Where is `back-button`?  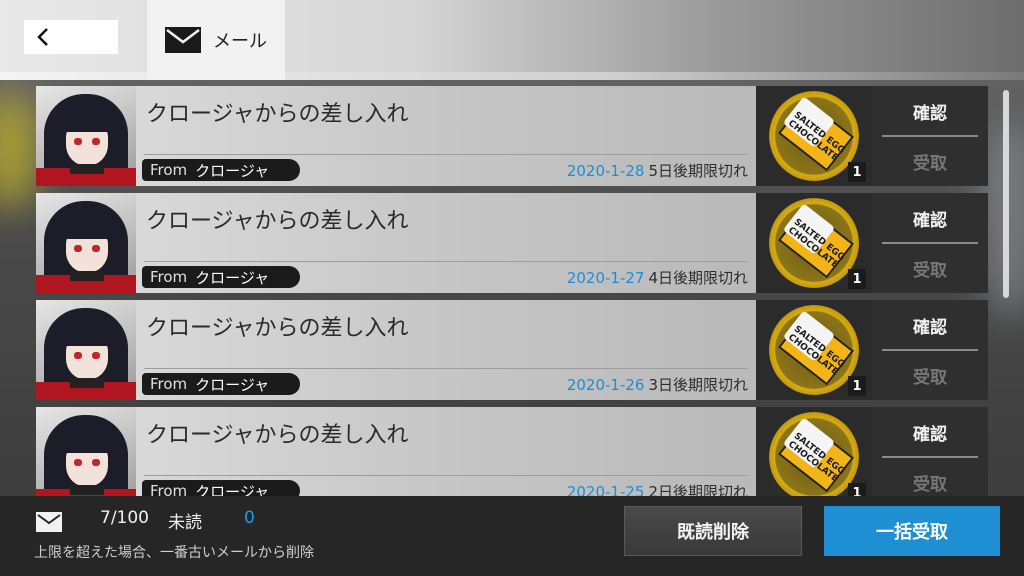
back-button is located at coordinates (71, 37).